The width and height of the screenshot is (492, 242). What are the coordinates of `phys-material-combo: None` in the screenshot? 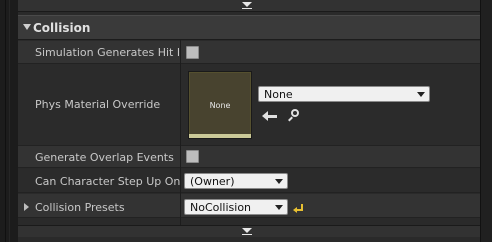 It's located at (344, 94).